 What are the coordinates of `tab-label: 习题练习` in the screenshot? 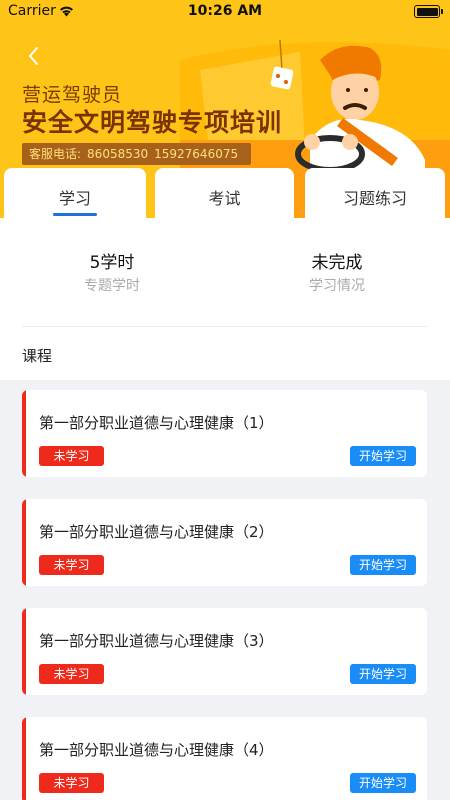 It's located at (374, 198).